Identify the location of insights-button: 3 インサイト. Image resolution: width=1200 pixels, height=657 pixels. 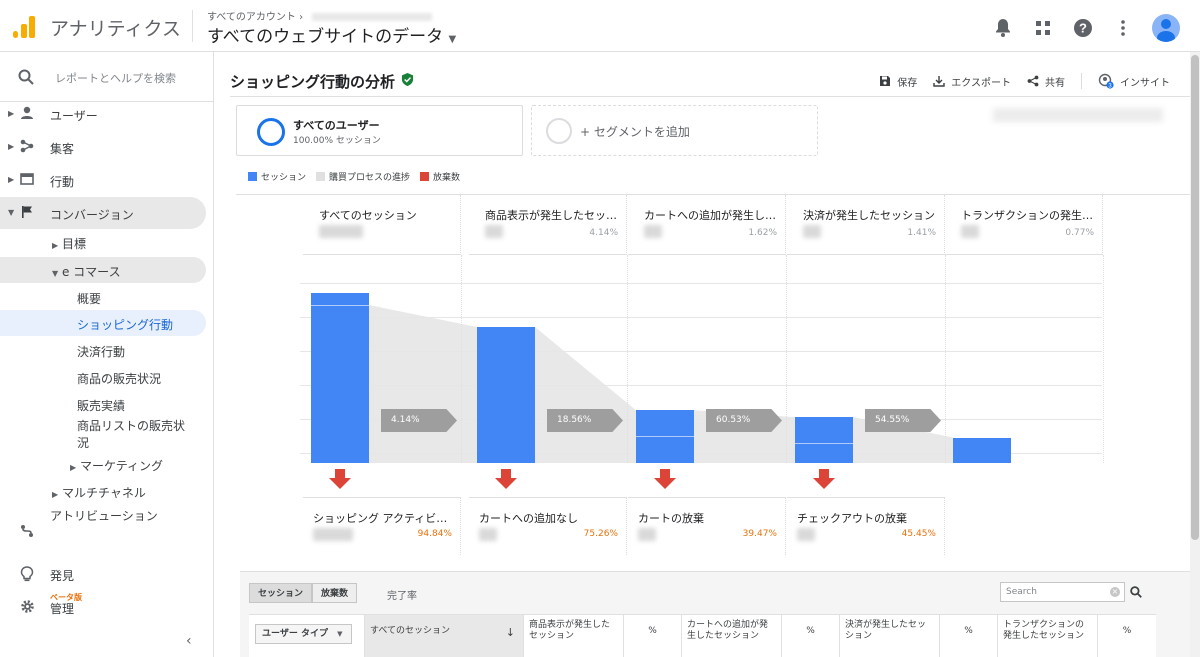
(1134, 81).